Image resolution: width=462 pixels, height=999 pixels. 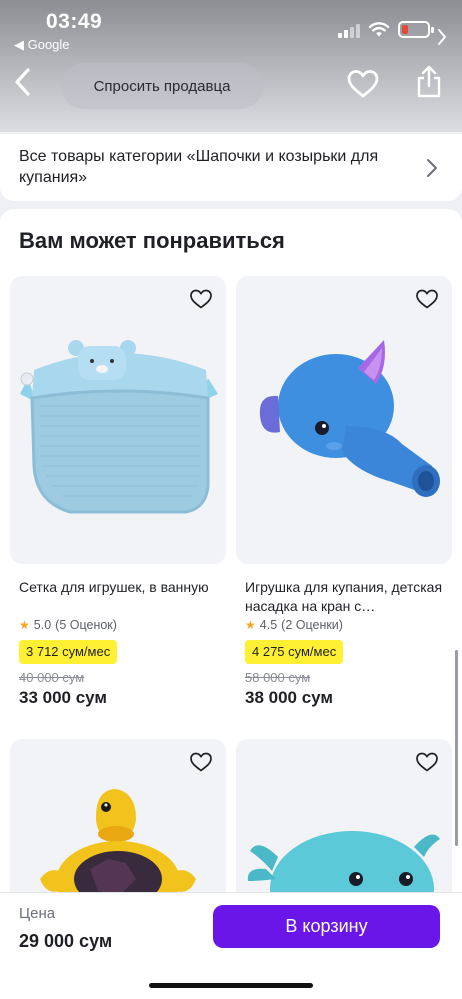 I want to click on price-label: Цена, so click(x=37, y=913).